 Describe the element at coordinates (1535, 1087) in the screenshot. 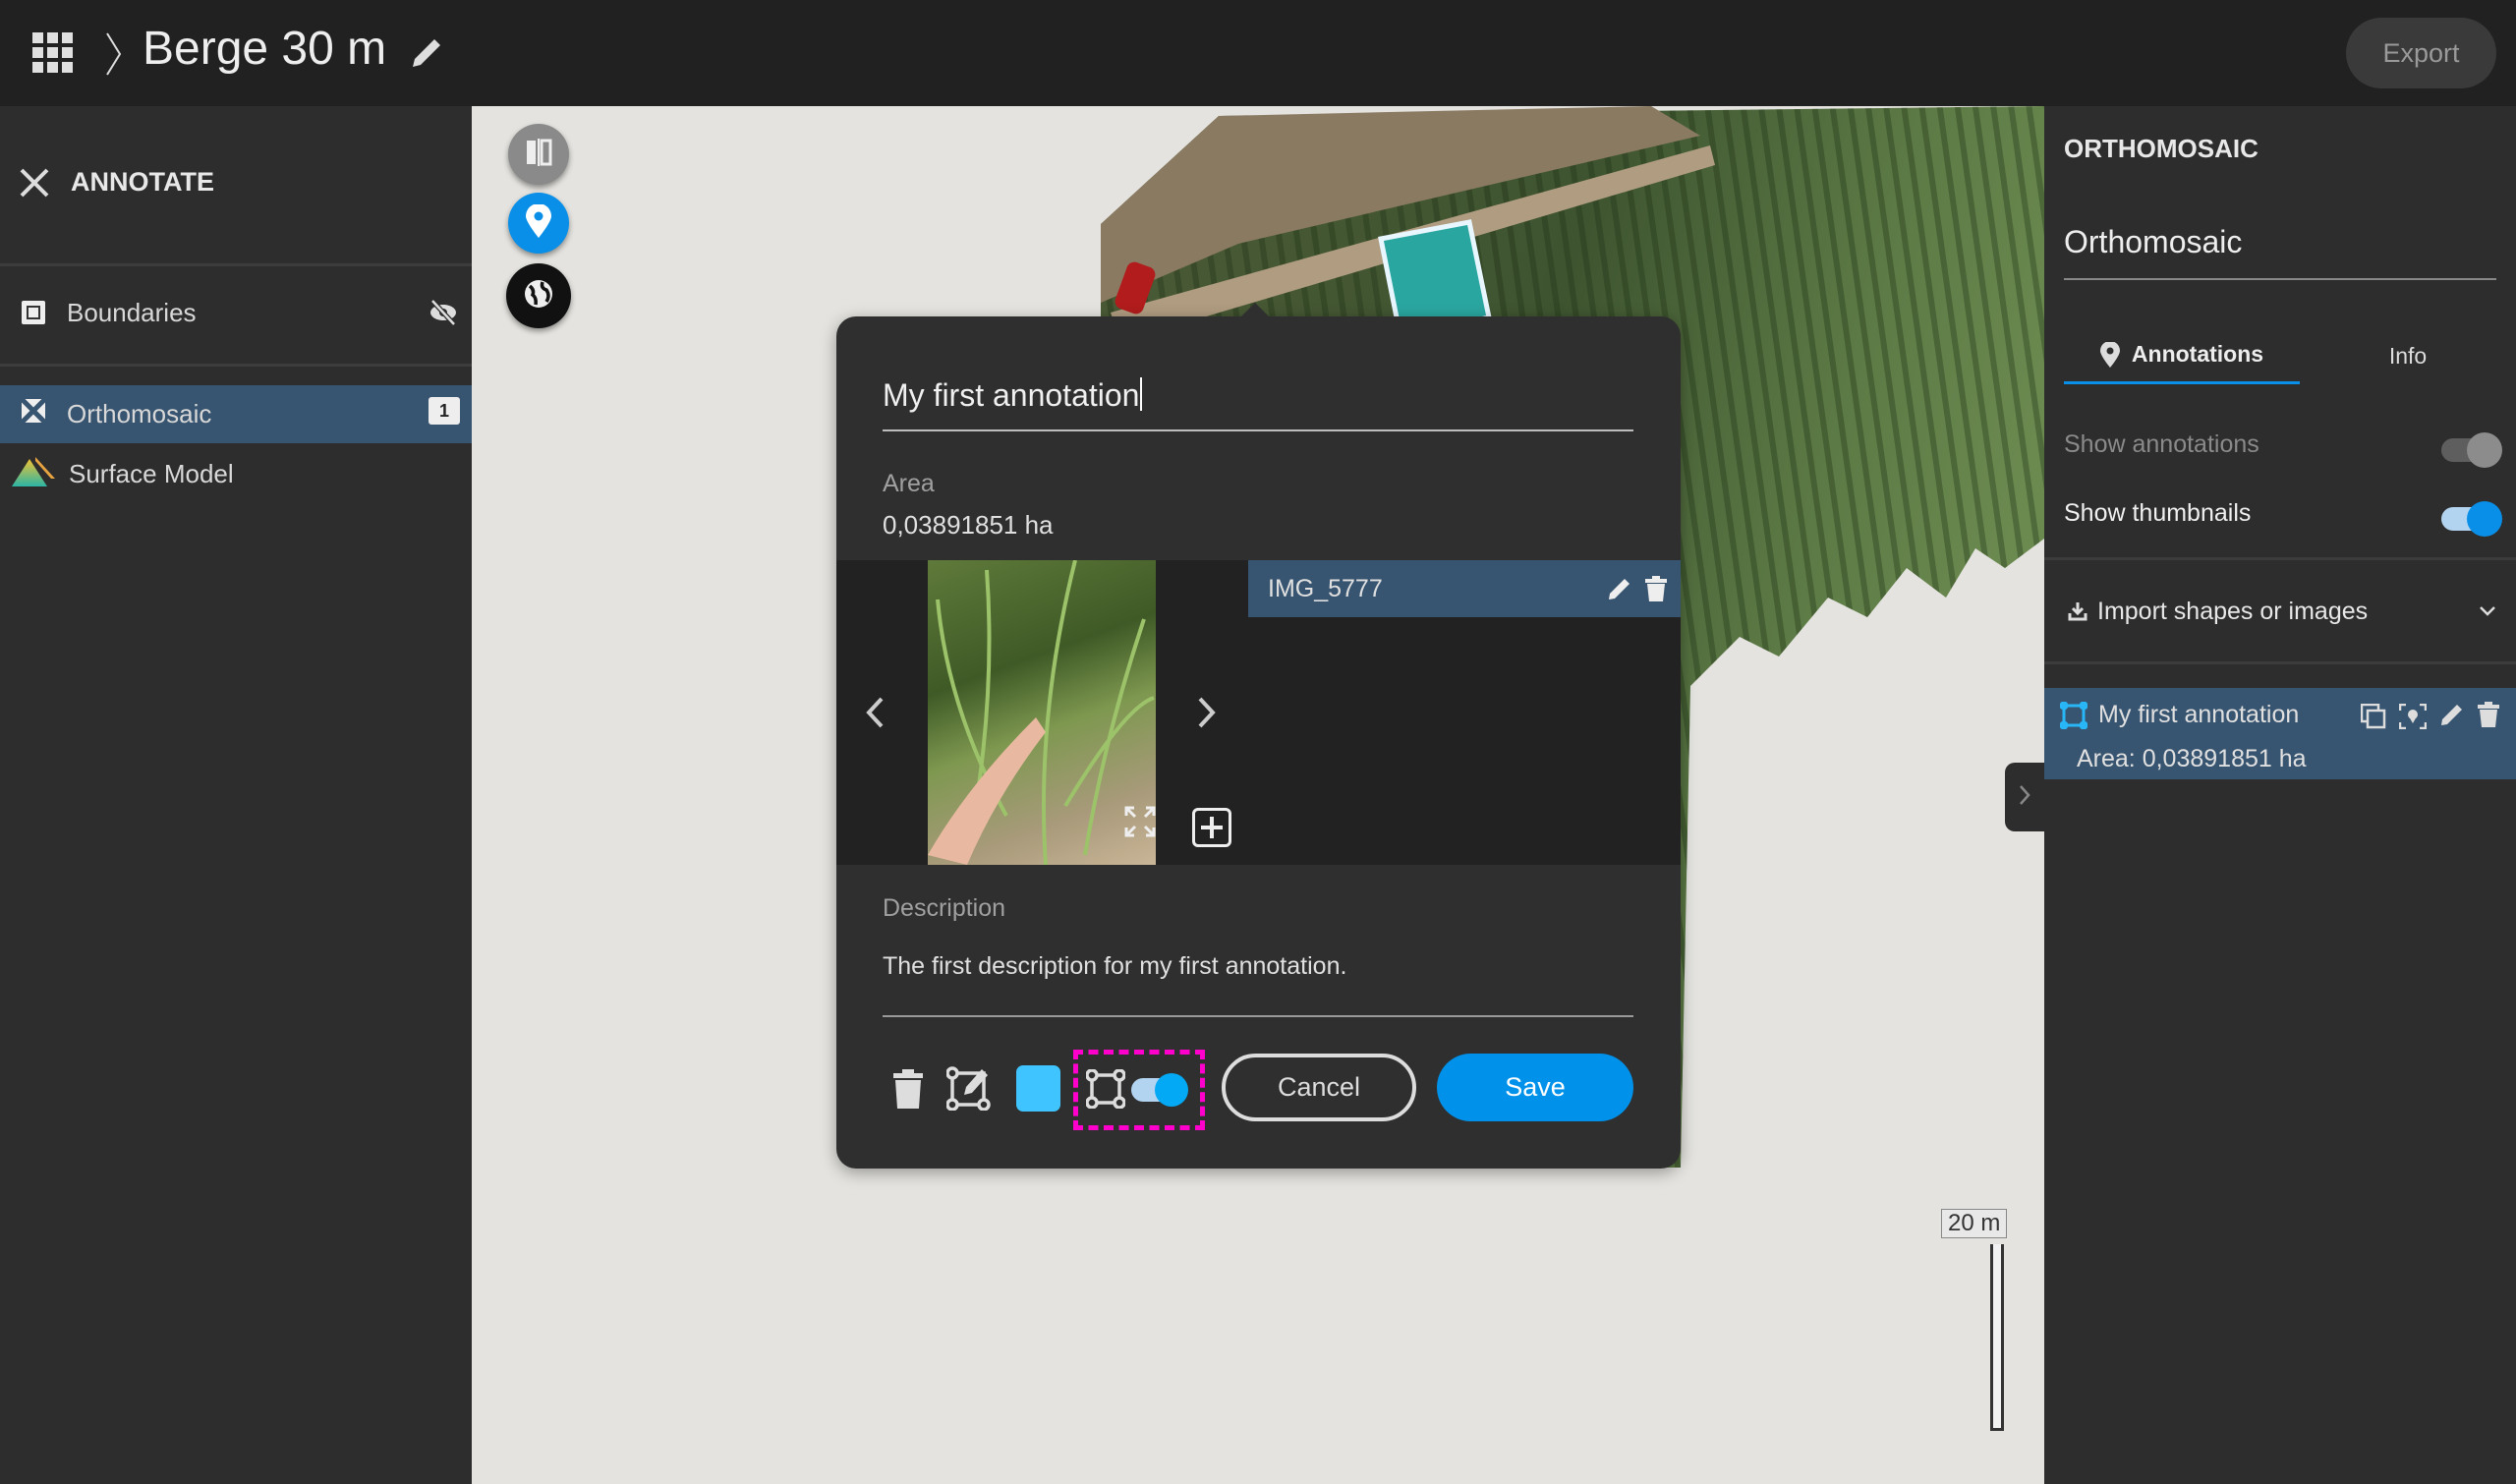

I see `save-button: Save` at that location.